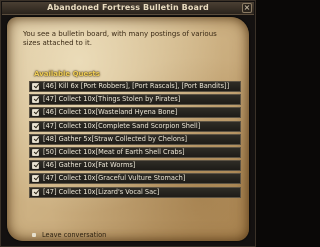  I want to click on close-button: ×, so click(247, 8).